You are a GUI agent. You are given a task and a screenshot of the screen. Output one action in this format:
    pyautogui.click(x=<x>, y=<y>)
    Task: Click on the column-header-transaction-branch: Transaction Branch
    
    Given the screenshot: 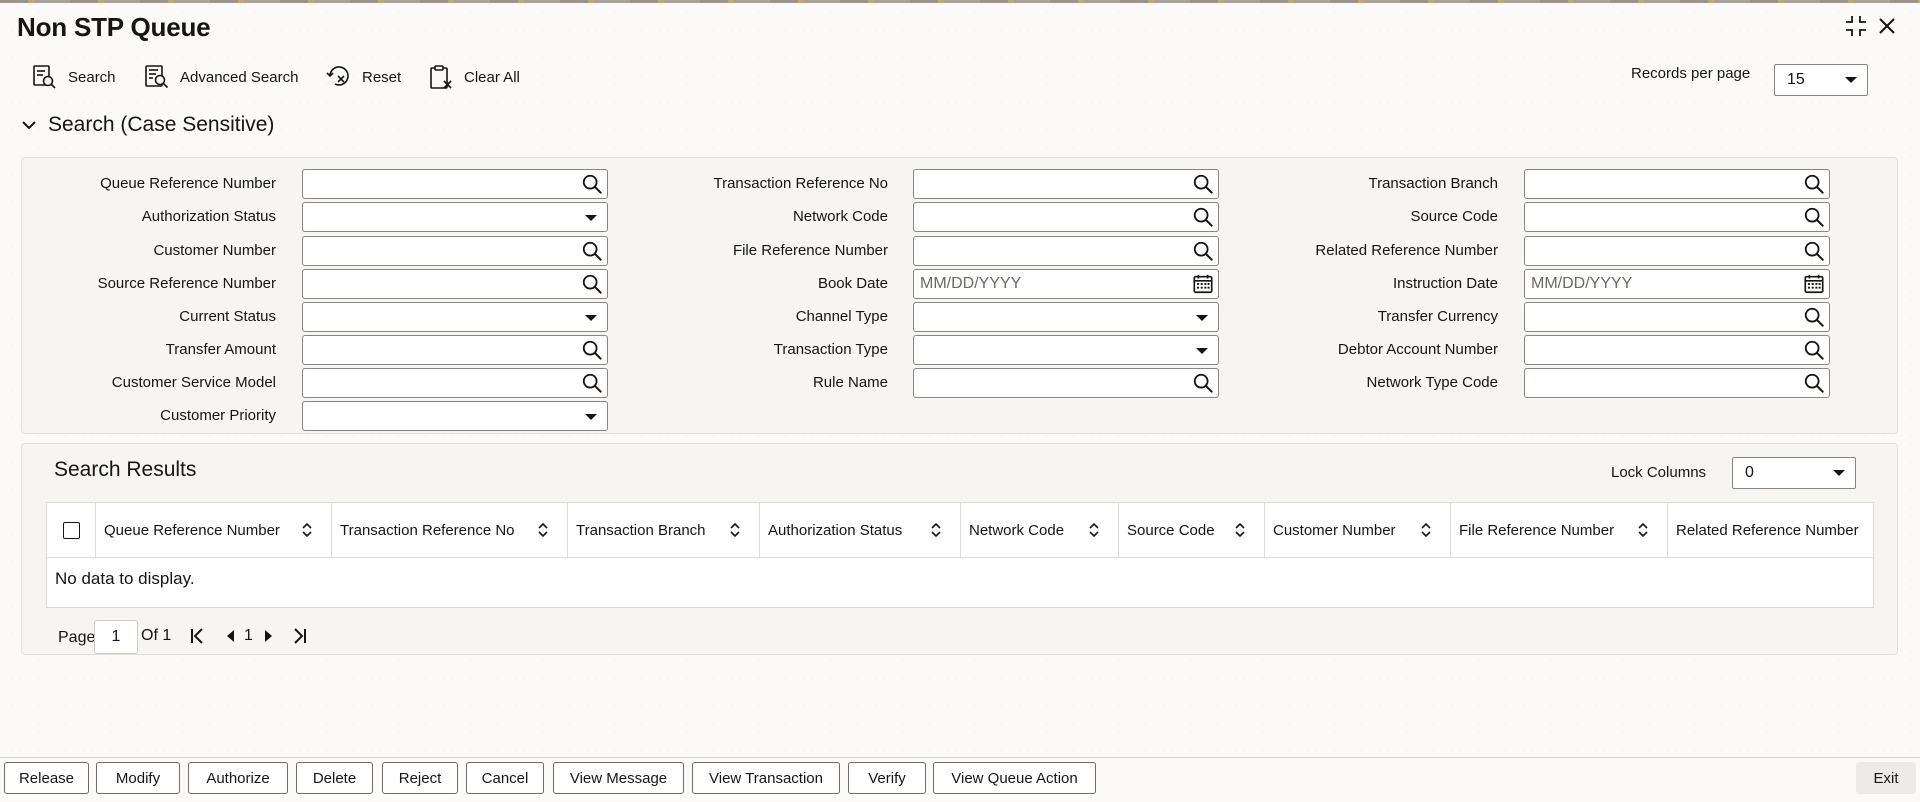 What is the action you would take?
    pyautogui.click(x=664, y=530)
    